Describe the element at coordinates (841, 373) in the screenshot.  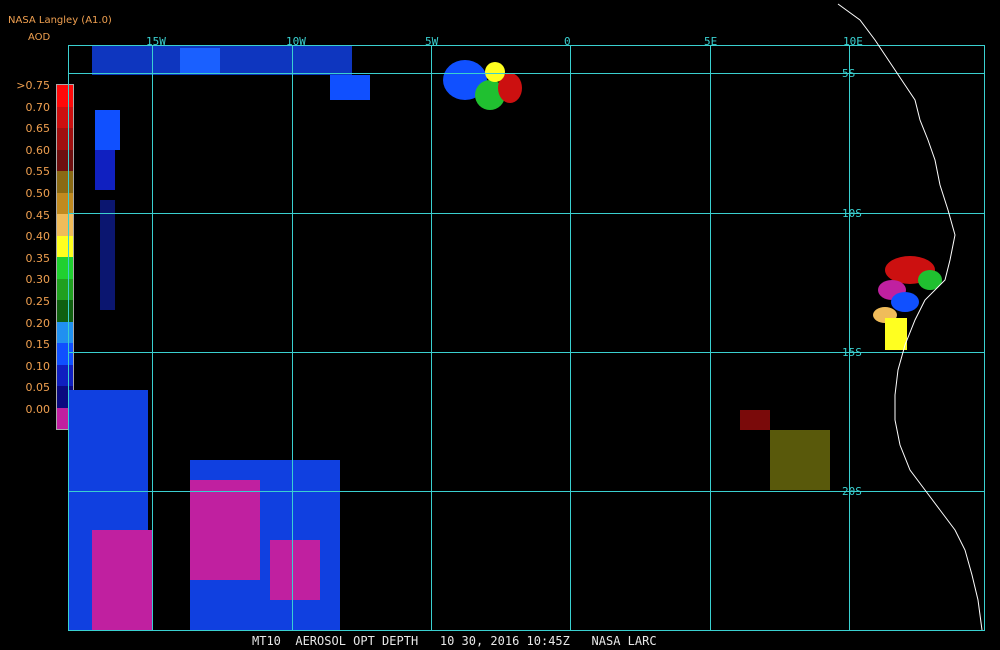
I see `aerosol-field-coast` at that location.